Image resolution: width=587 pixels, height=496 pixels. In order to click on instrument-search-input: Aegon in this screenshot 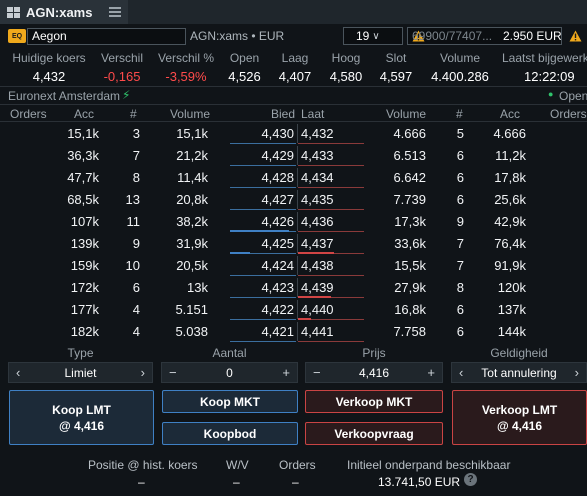, I will do `click(106, 36)`.